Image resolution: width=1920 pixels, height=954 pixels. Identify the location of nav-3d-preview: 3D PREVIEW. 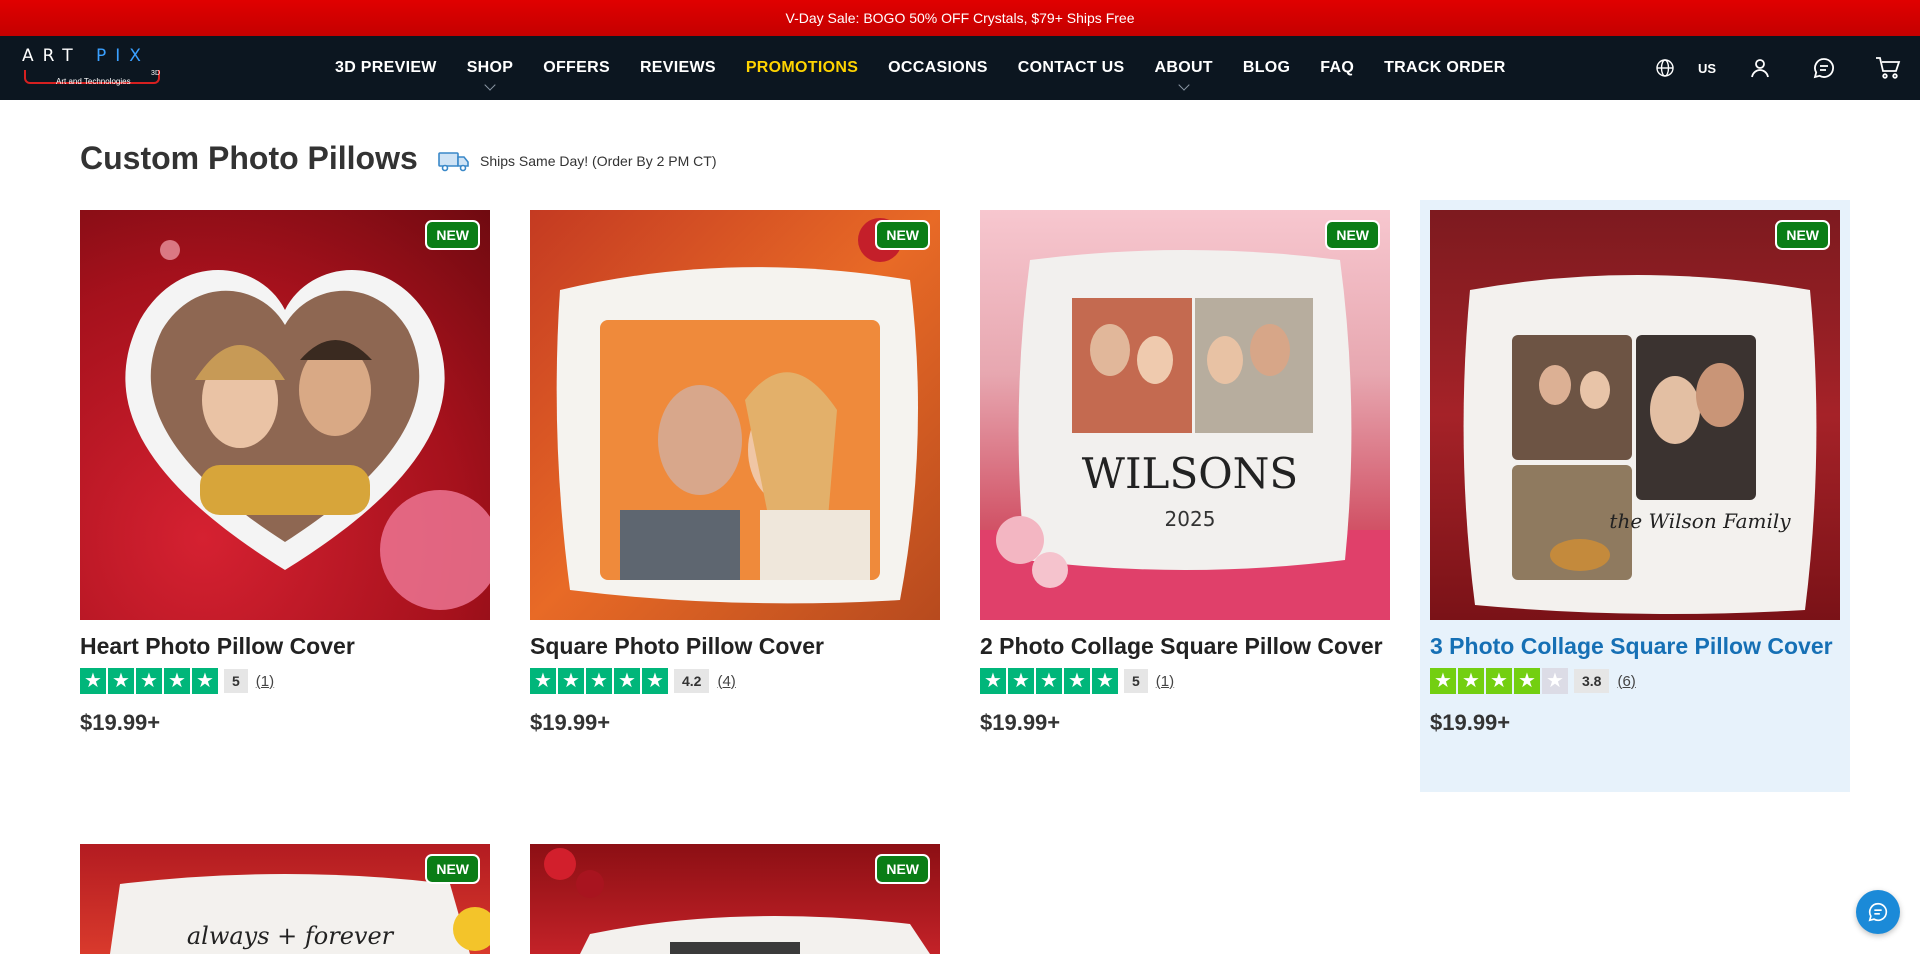
(386, 68).